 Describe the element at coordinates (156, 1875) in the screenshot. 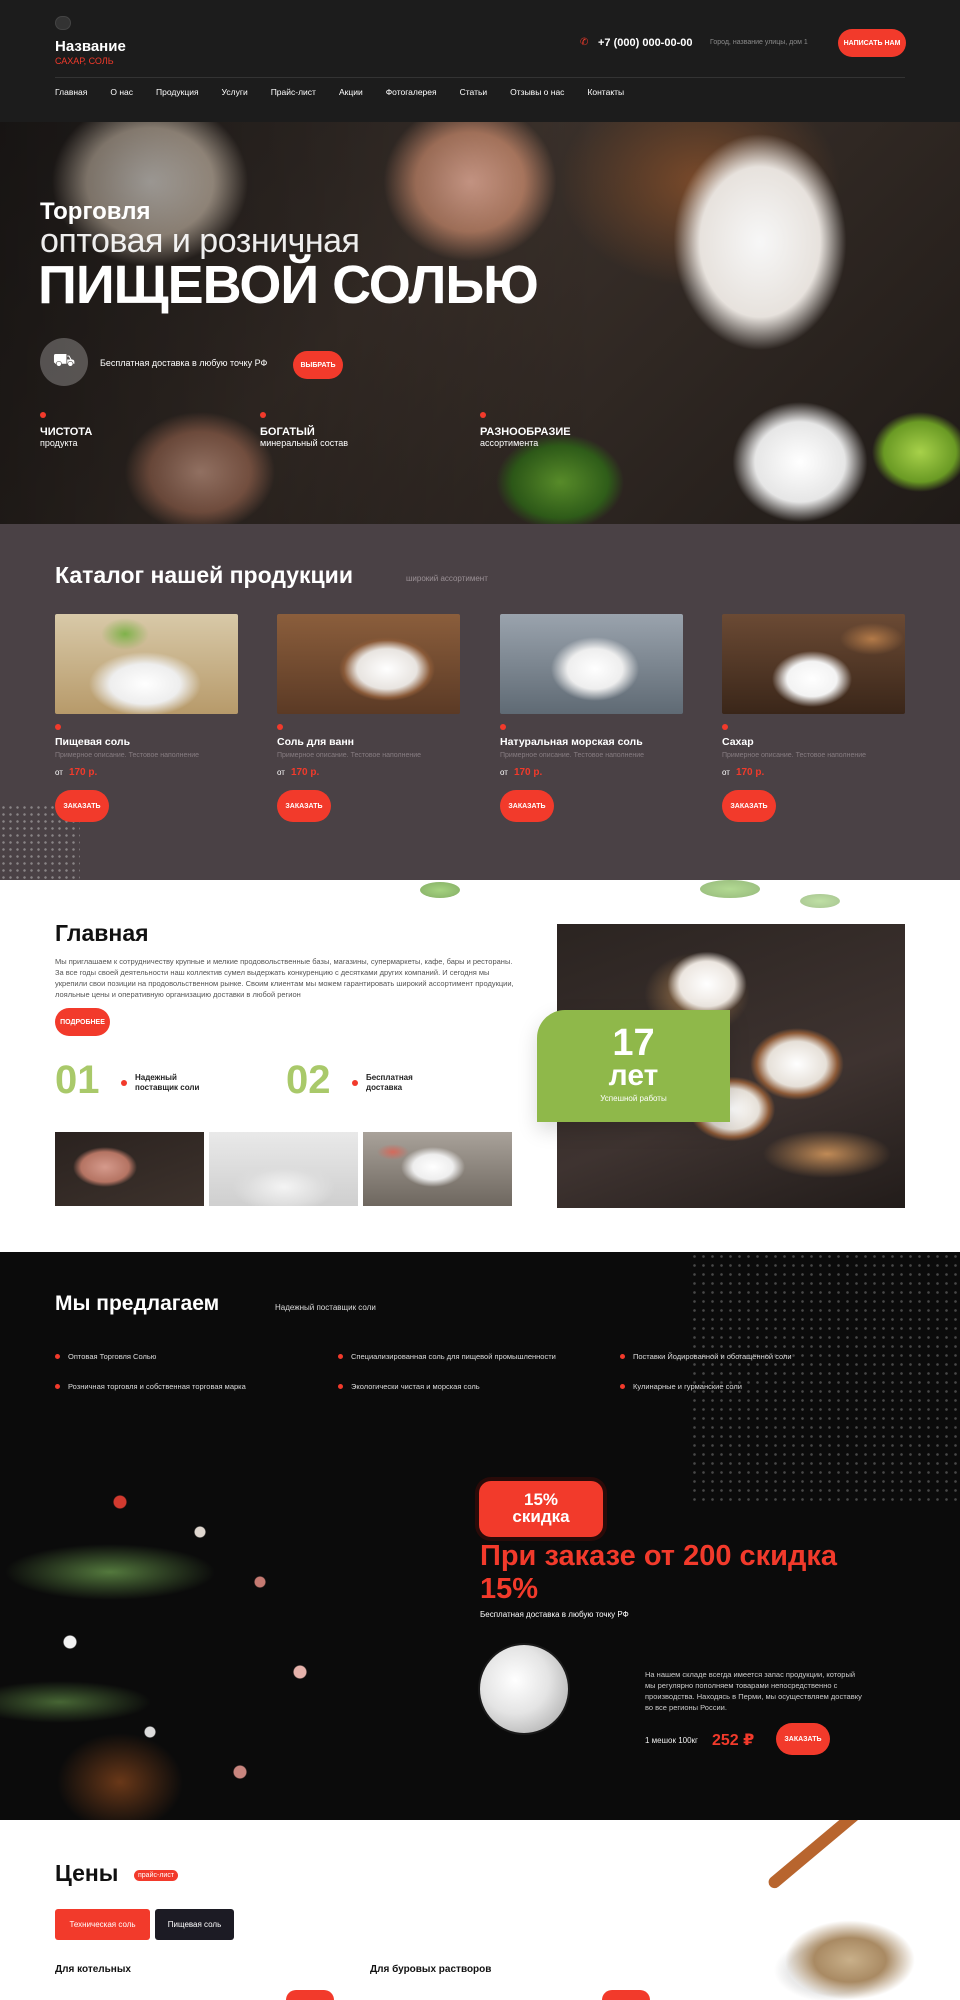

I see `pricelist-badge: прайс-лист` at that location.